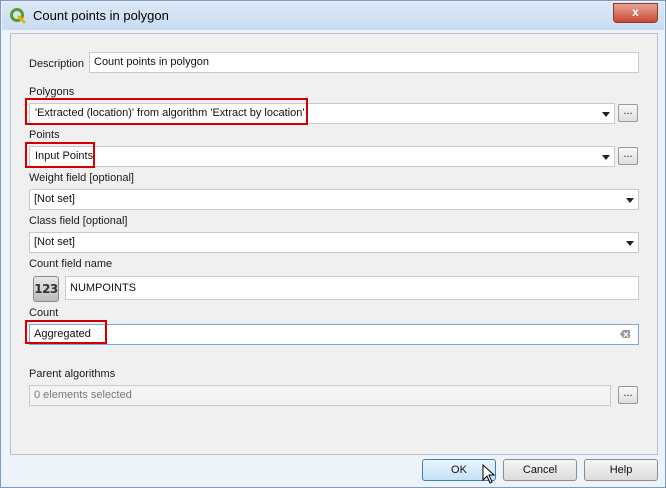 The image size is (666, 488). I want to click on help-button: Help, so click(621, 470).